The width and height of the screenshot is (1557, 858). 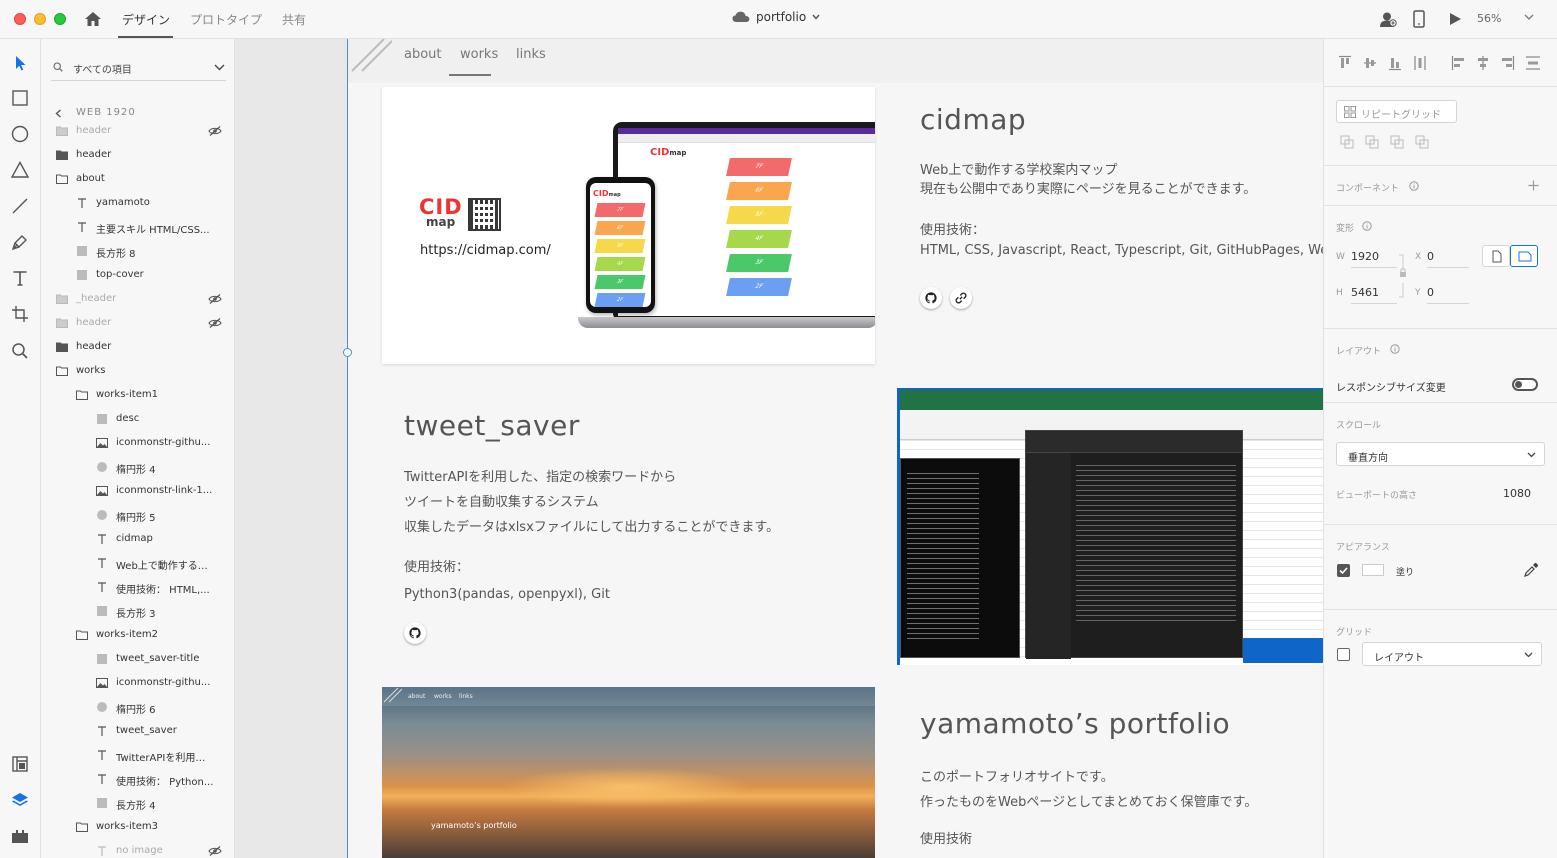 What do you see at coordinates (1524, 256) in the screenshot?
I see `landscape-orientation-button` at bounding box center [1524, 256].